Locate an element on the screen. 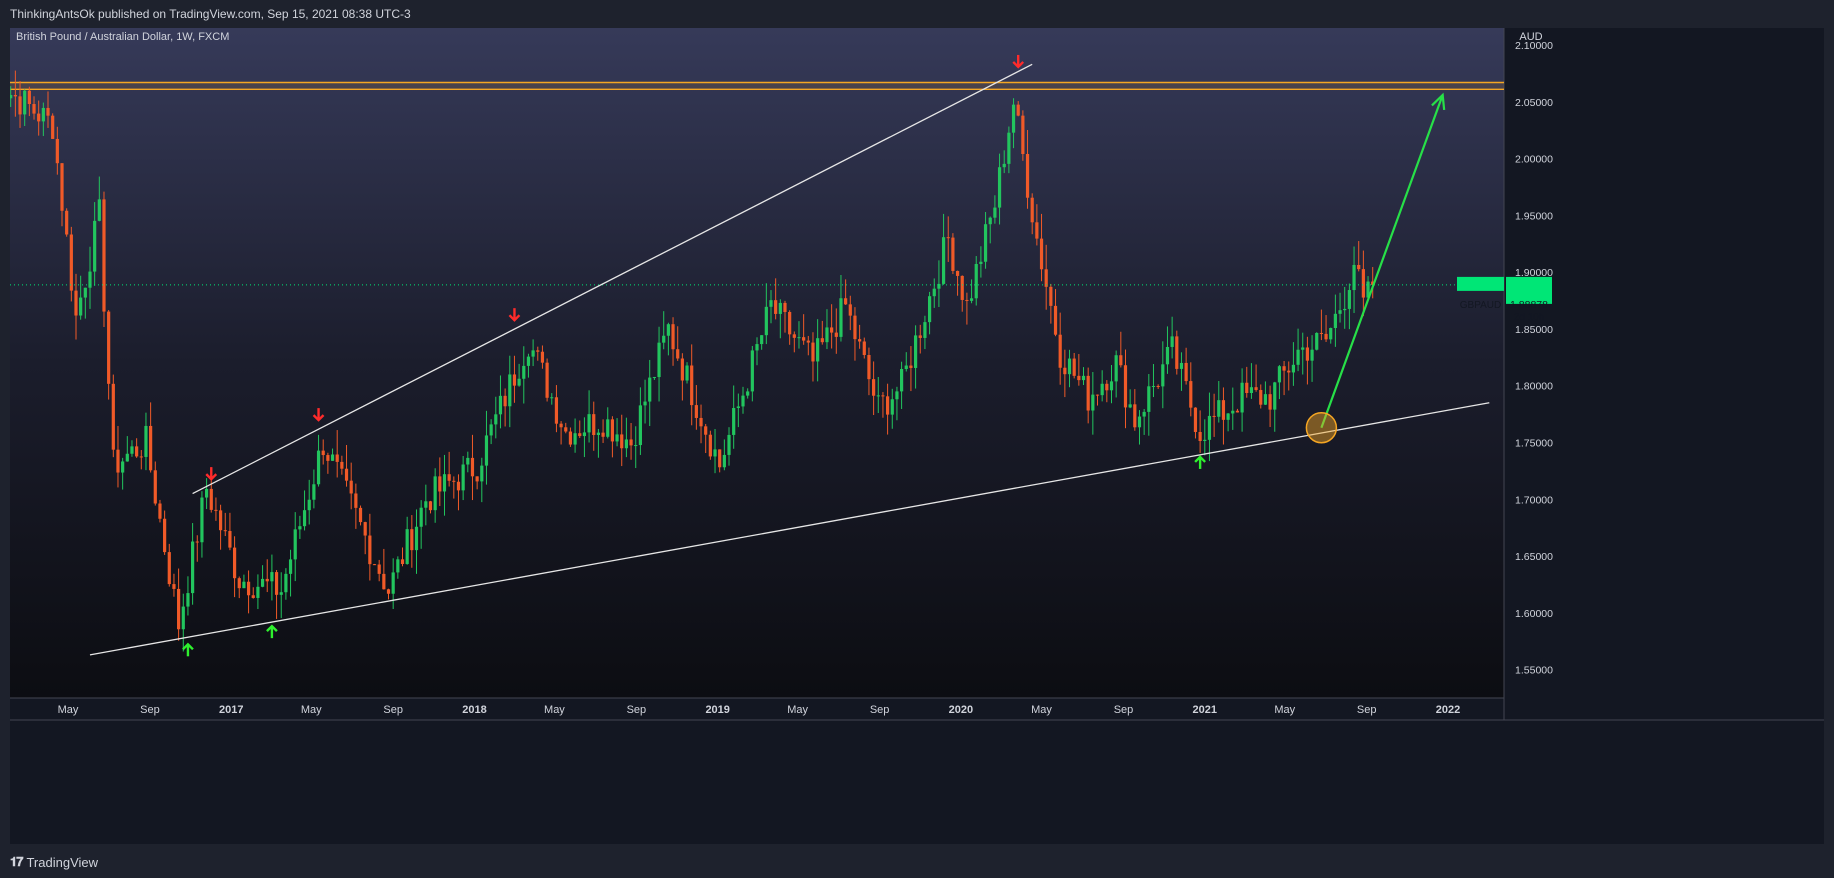 The height and width of the screenshot is (878, 1834). resistance-zone is located at coordinates (757, 86).